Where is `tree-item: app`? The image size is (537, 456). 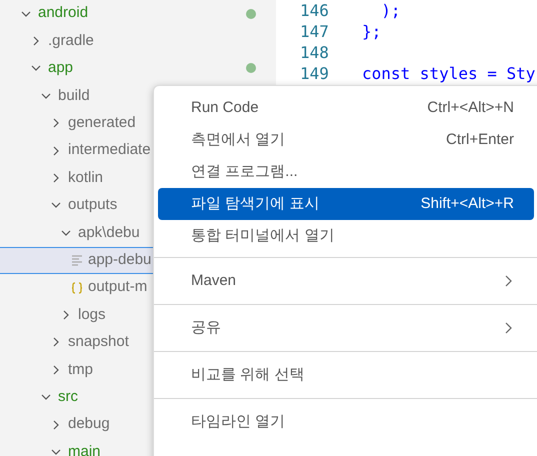 tree-item: app is located at coordinates (138, 68).